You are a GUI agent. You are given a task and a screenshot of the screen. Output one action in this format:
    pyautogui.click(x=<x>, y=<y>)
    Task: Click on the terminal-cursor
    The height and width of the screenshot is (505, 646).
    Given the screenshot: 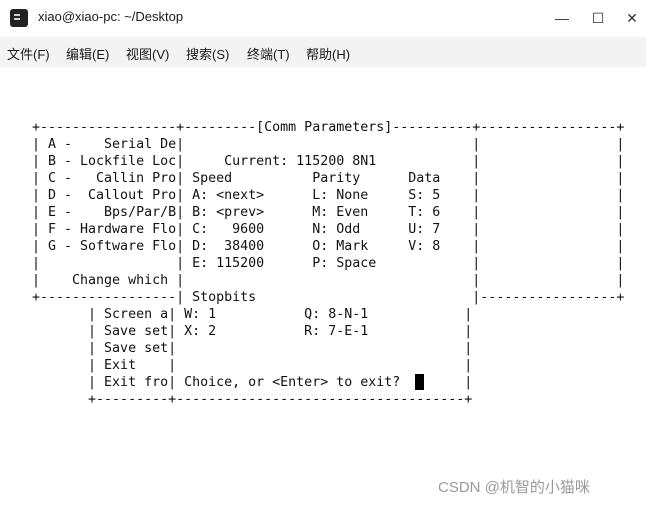 What is the action you would take?
    pyautogui.click(x=419, y=382)
    